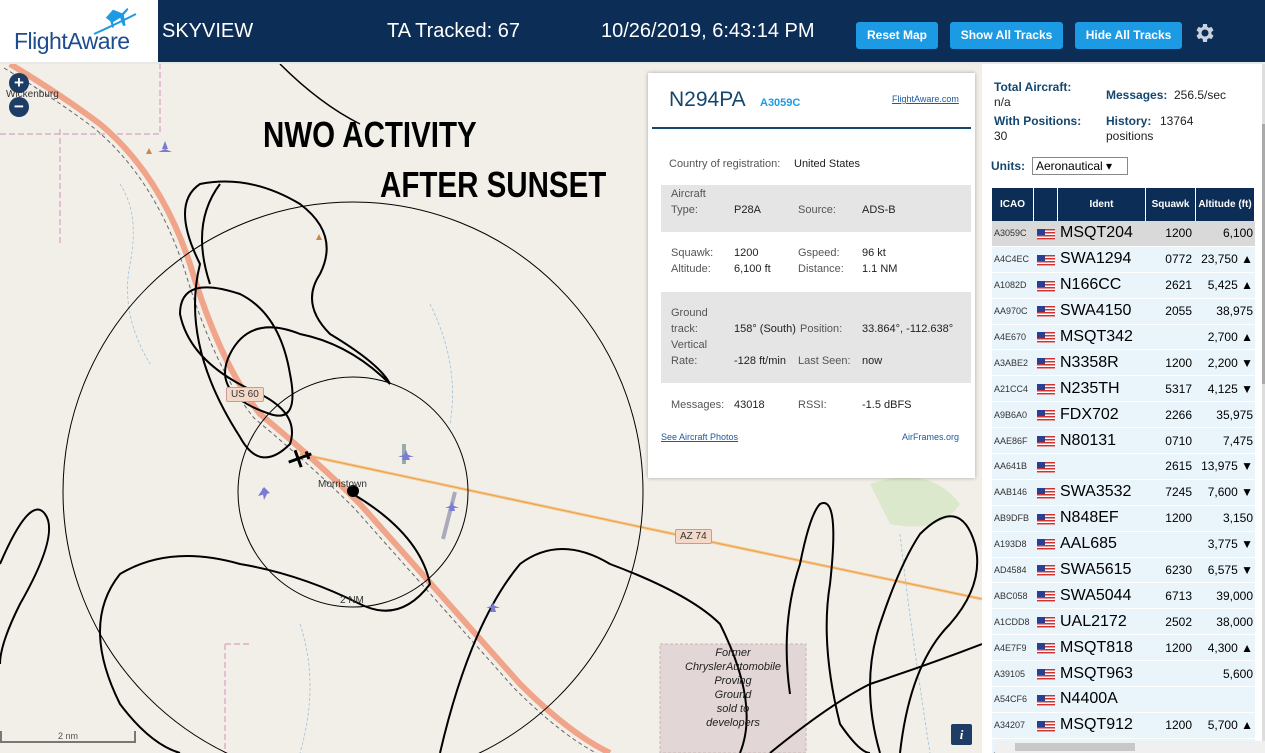 This screenshot has height=753, width=1265. Describe the element at coordinates (1102, 259) in the screenshot. I see `ident-cell: SWA1294` at that location.